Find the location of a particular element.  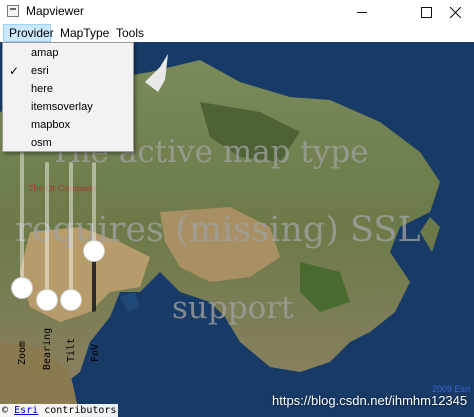

copyright-notice: © Esri contributors is located at coordinates (59, 410).